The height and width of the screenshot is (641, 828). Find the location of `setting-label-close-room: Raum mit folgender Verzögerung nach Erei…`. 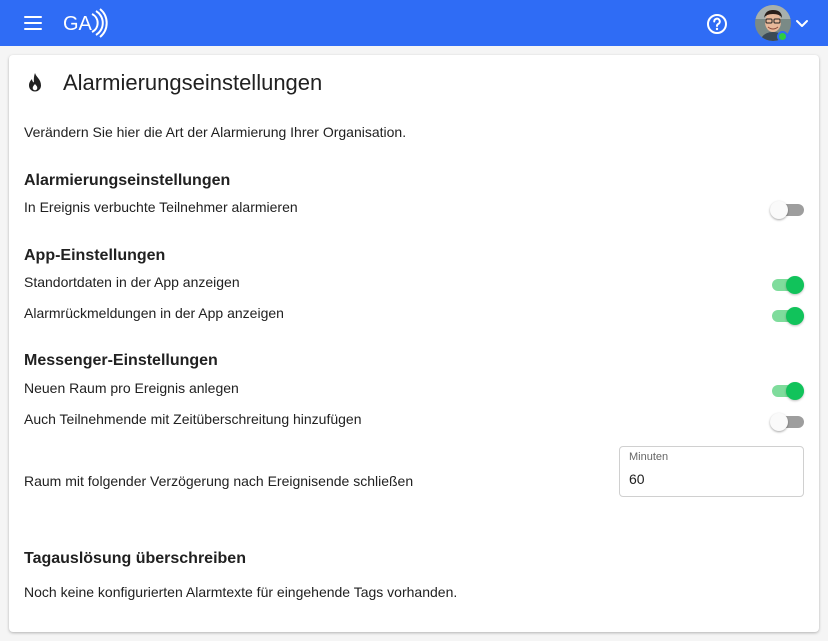

setting-label-close-room: Raum mit folgender Verzögerung nach Erei… is located at coordinates (219, 481).